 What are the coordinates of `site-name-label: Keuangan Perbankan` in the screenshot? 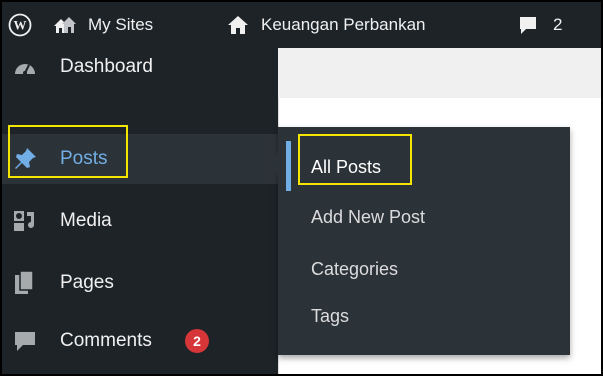 It's located at (343, 24).